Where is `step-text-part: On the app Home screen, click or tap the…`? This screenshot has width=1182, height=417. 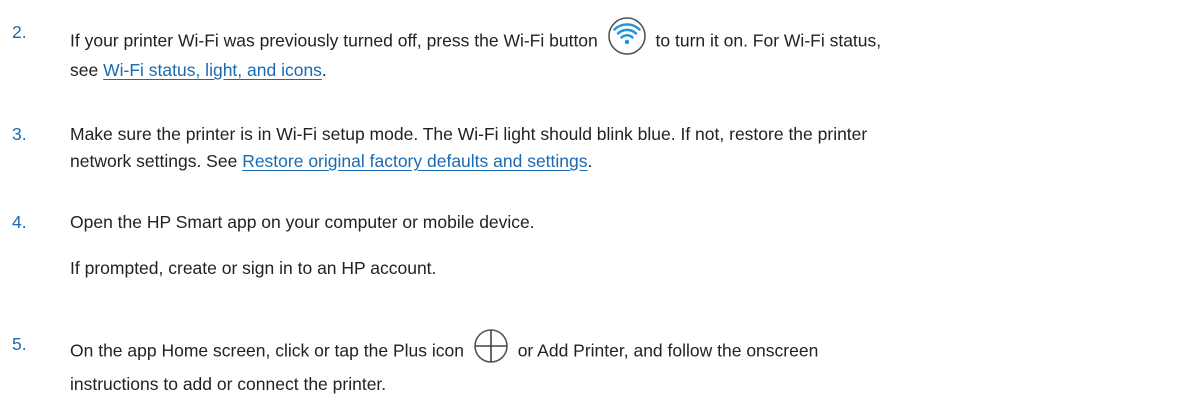 step-text-part: On the app Home screen, click or tap the… is located at coordinates (267, 350).